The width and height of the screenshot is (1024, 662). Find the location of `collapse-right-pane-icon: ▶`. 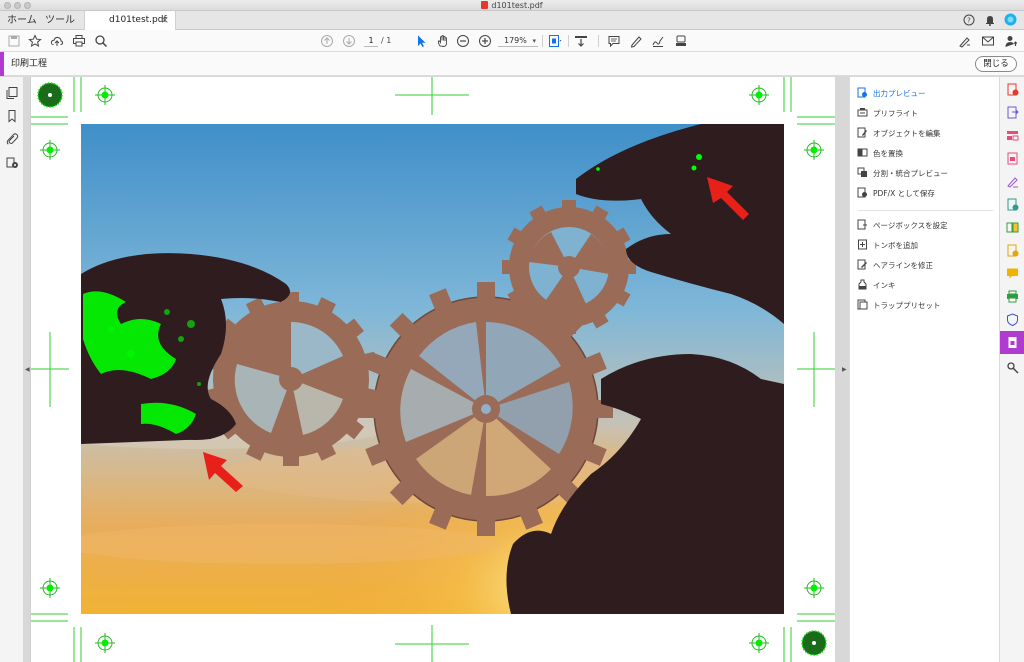

collapse-right-pane-icon: ▶ is located at coordinates (844, 370).